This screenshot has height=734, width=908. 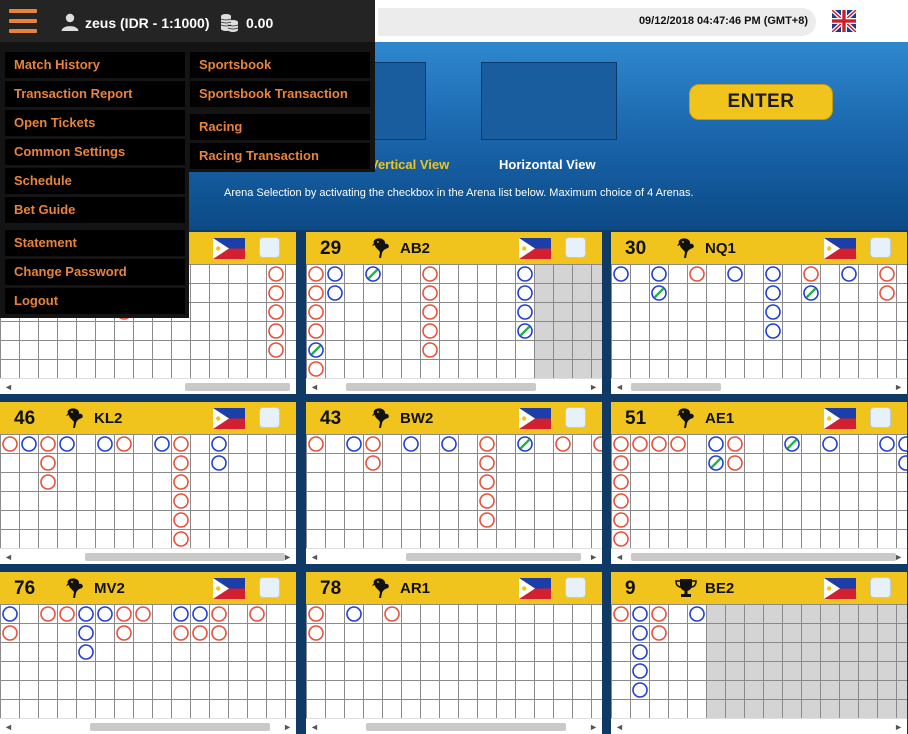 What do you see at coordinates (95, 272) in the screenshot?
I see `menu-item-change-password: Change Password` at bounding box center [95, 272].